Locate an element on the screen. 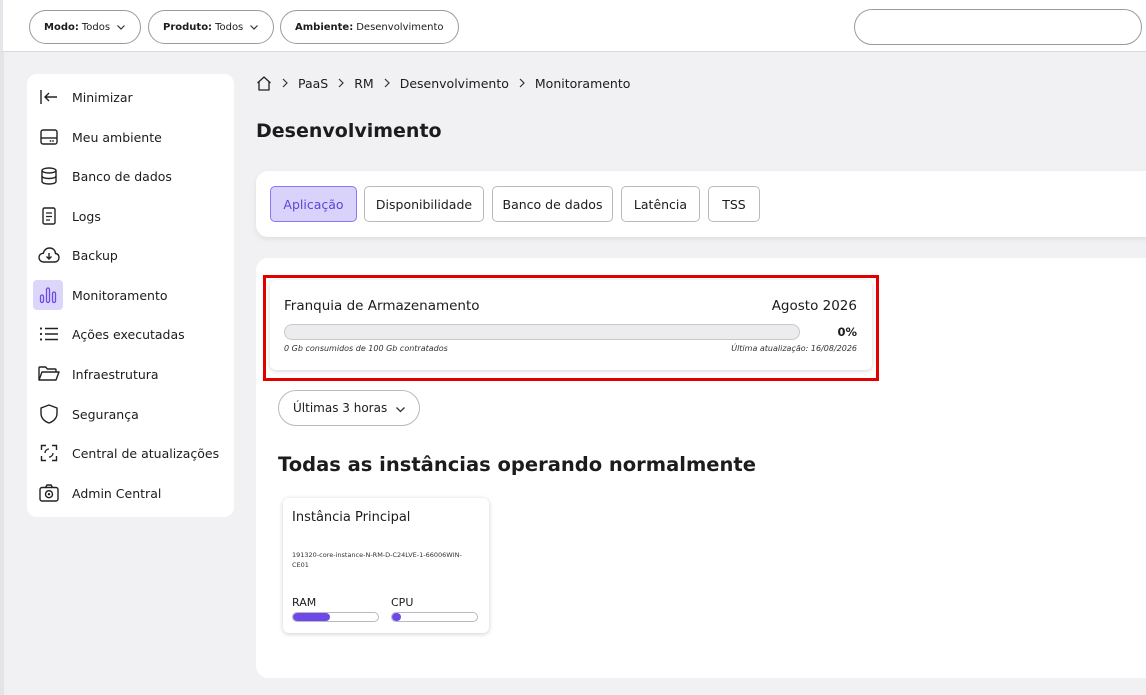 Image resolution: width=1146 pixels, height=695 pixels. ram-label: RAM is located at coordinates (304, 602).